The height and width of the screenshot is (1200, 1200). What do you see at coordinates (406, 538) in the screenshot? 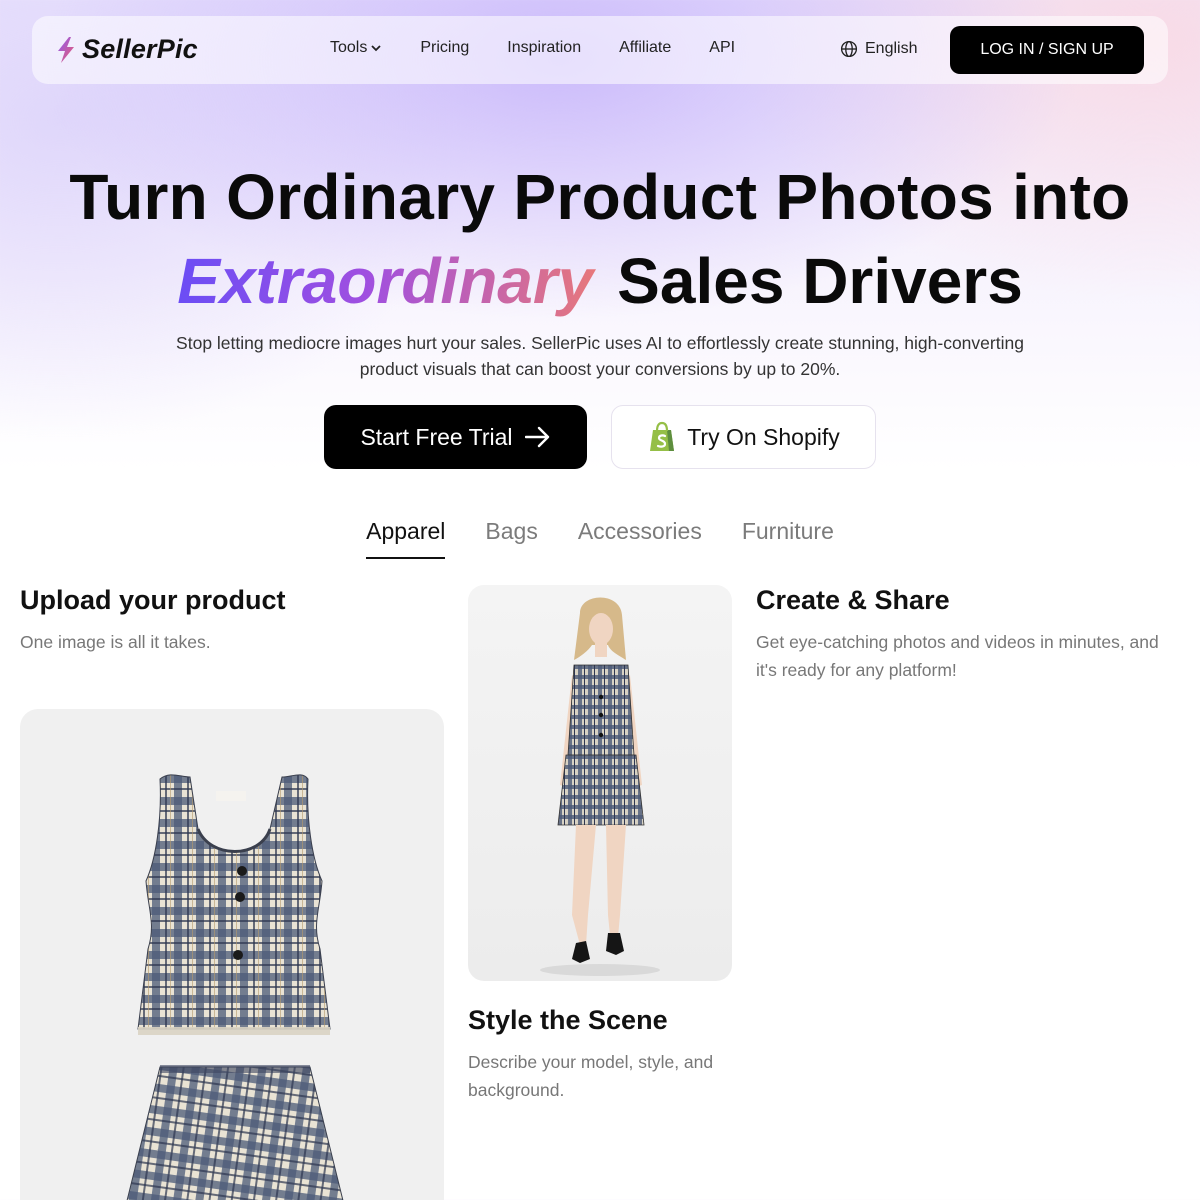
I see `tab-apparel: Apparel` at bounding box center [406, 538].